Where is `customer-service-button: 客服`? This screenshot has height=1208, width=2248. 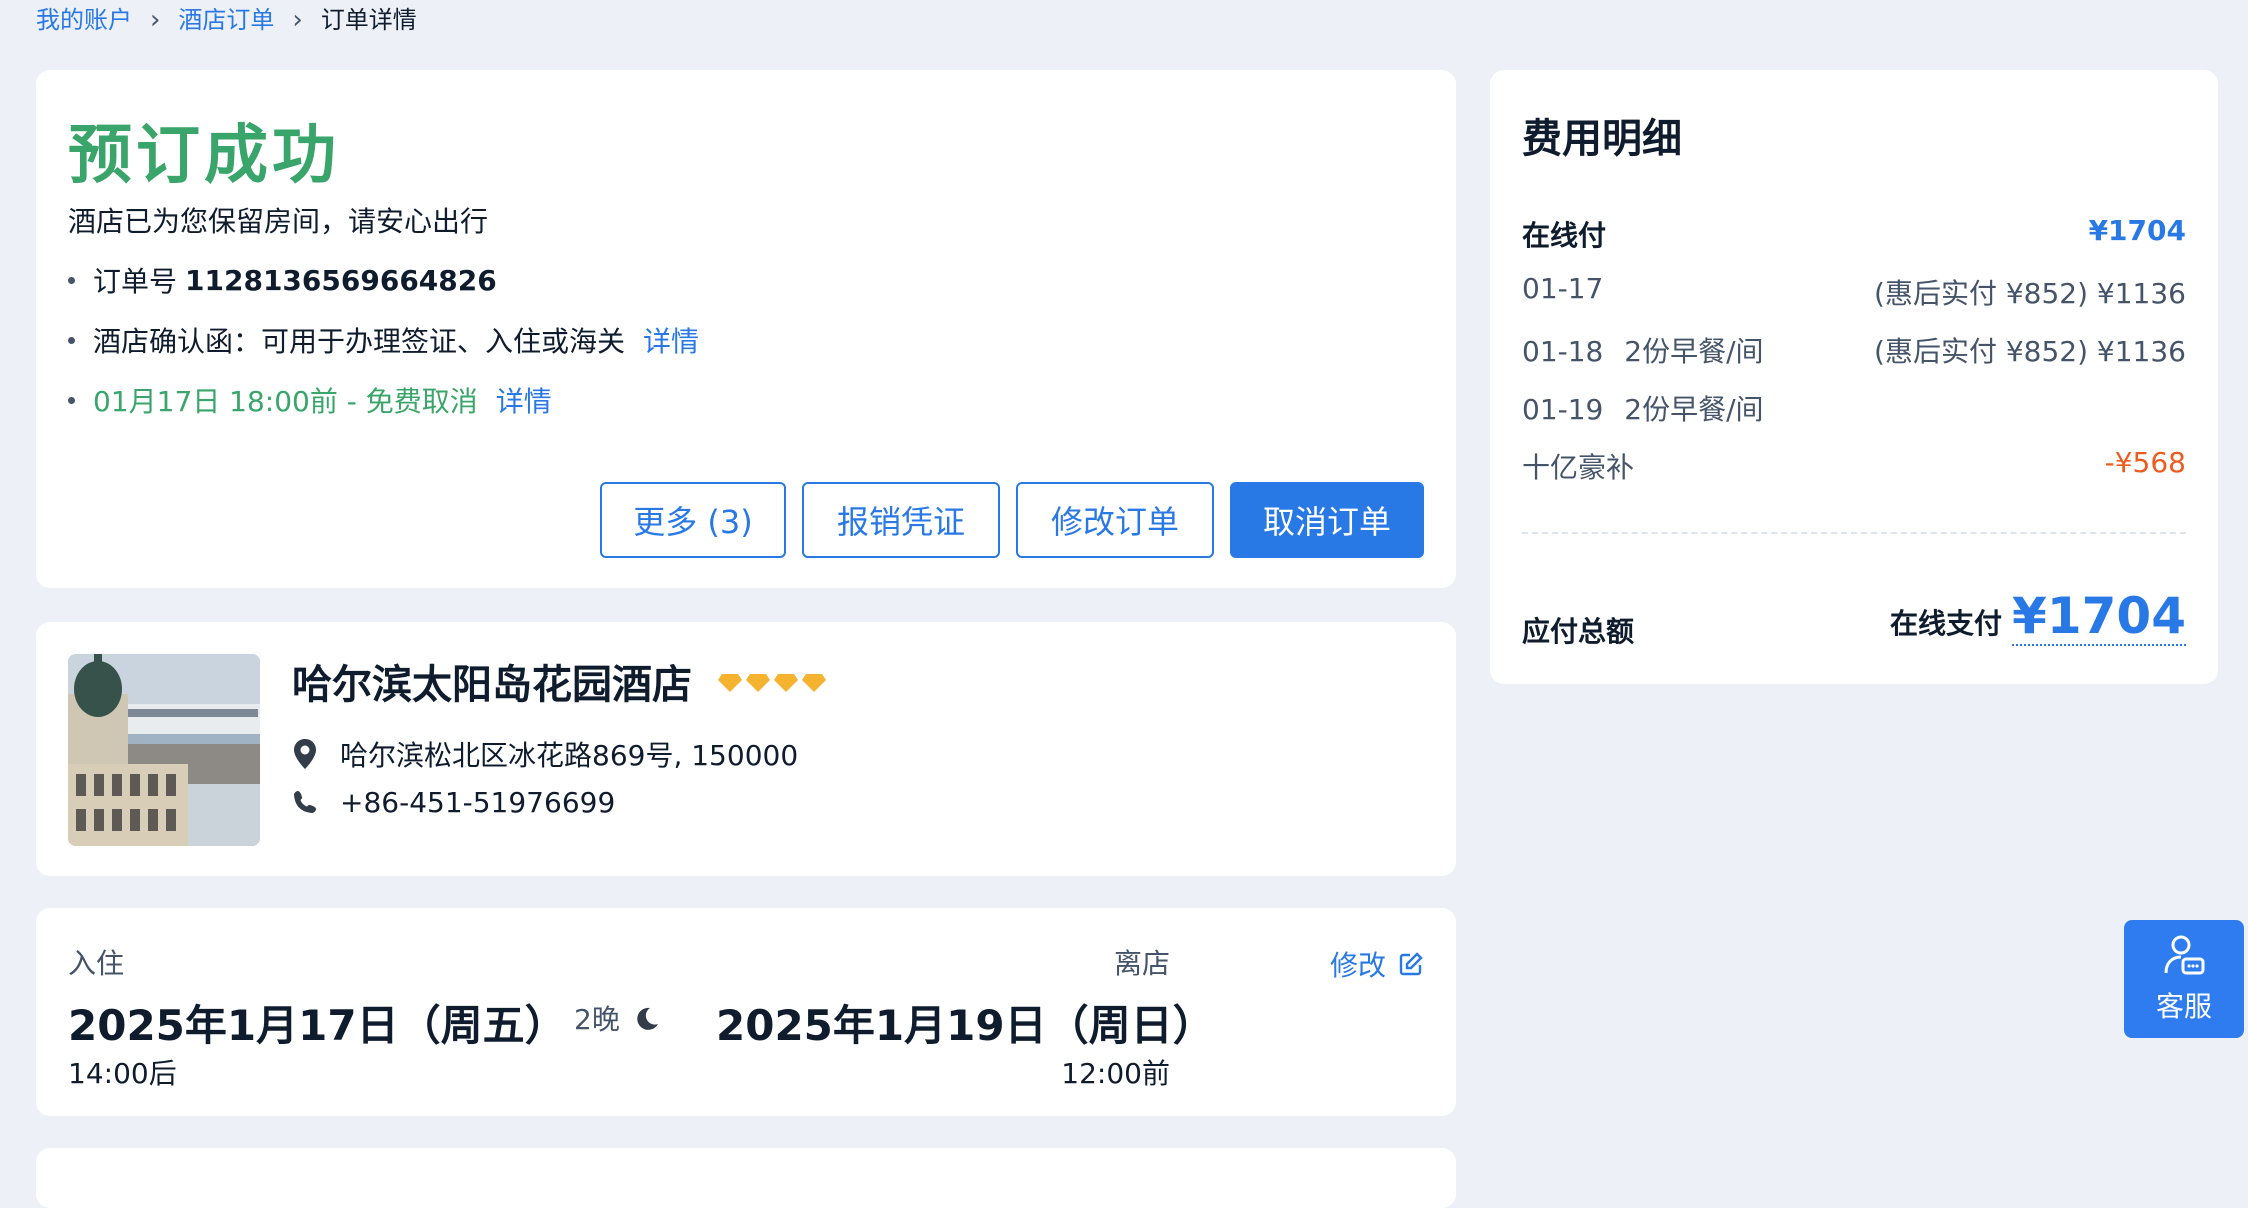 customer-service-button: 客服 is located at coordinates (2184, 979).